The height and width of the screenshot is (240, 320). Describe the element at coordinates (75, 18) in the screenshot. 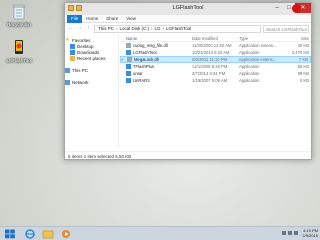

I see `tab-file: File` at that location.